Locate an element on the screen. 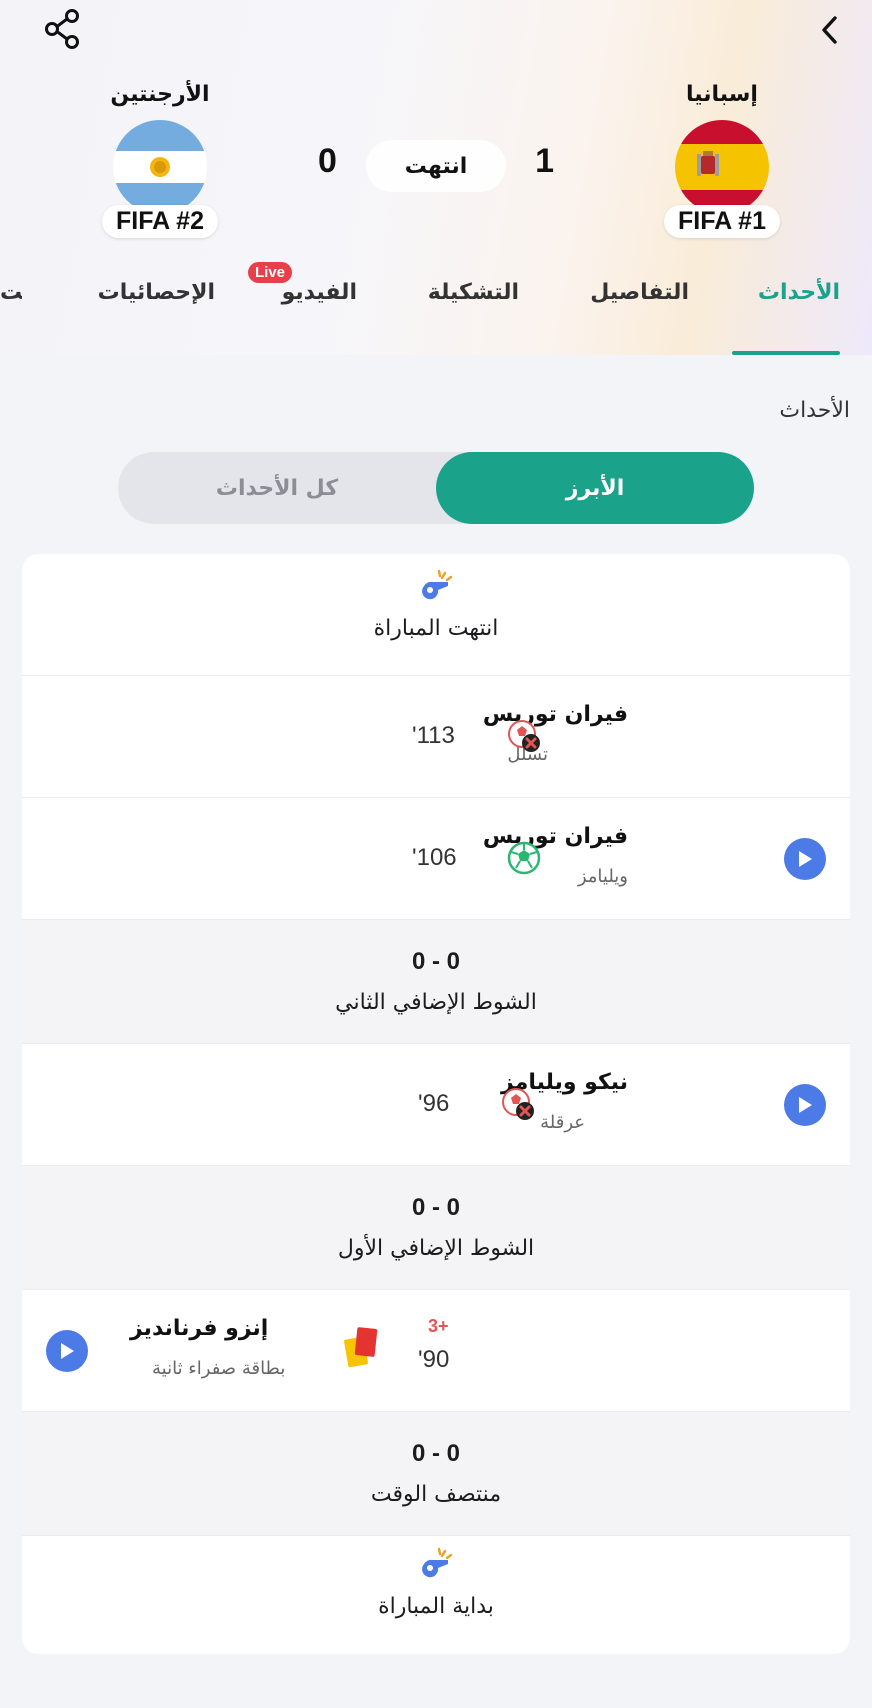  period-label: الشوط الإضافي الأول is located at coordinates (436, 1248).